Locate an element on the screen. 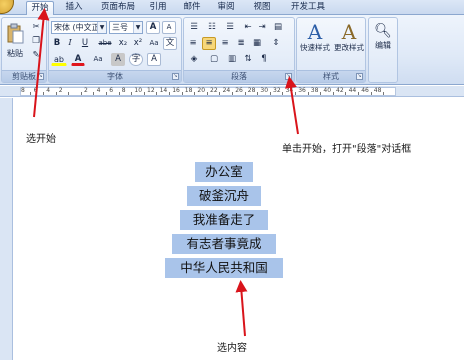  tab-home: 开始 is located at coordinates (40, 8).